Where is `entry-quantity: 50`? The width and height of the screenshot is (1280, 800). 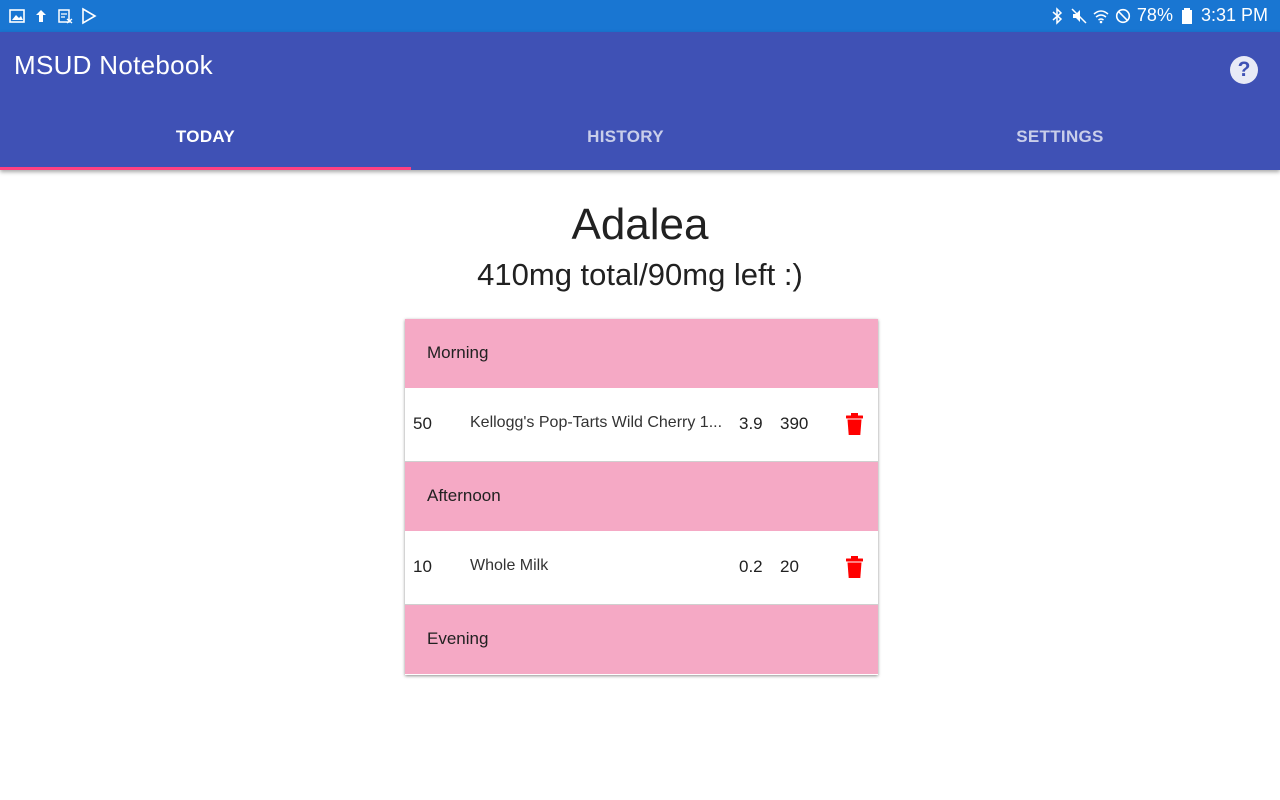 entry-quantity: 50 is located at coordinates (422, 423).